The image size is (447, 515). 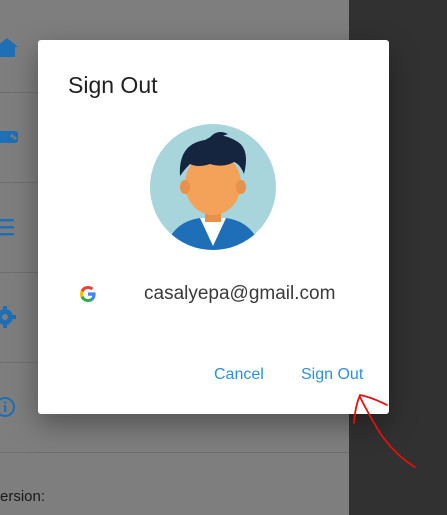 I want to click on sign-out-button: Sign Out, so click(x=332, y=375).